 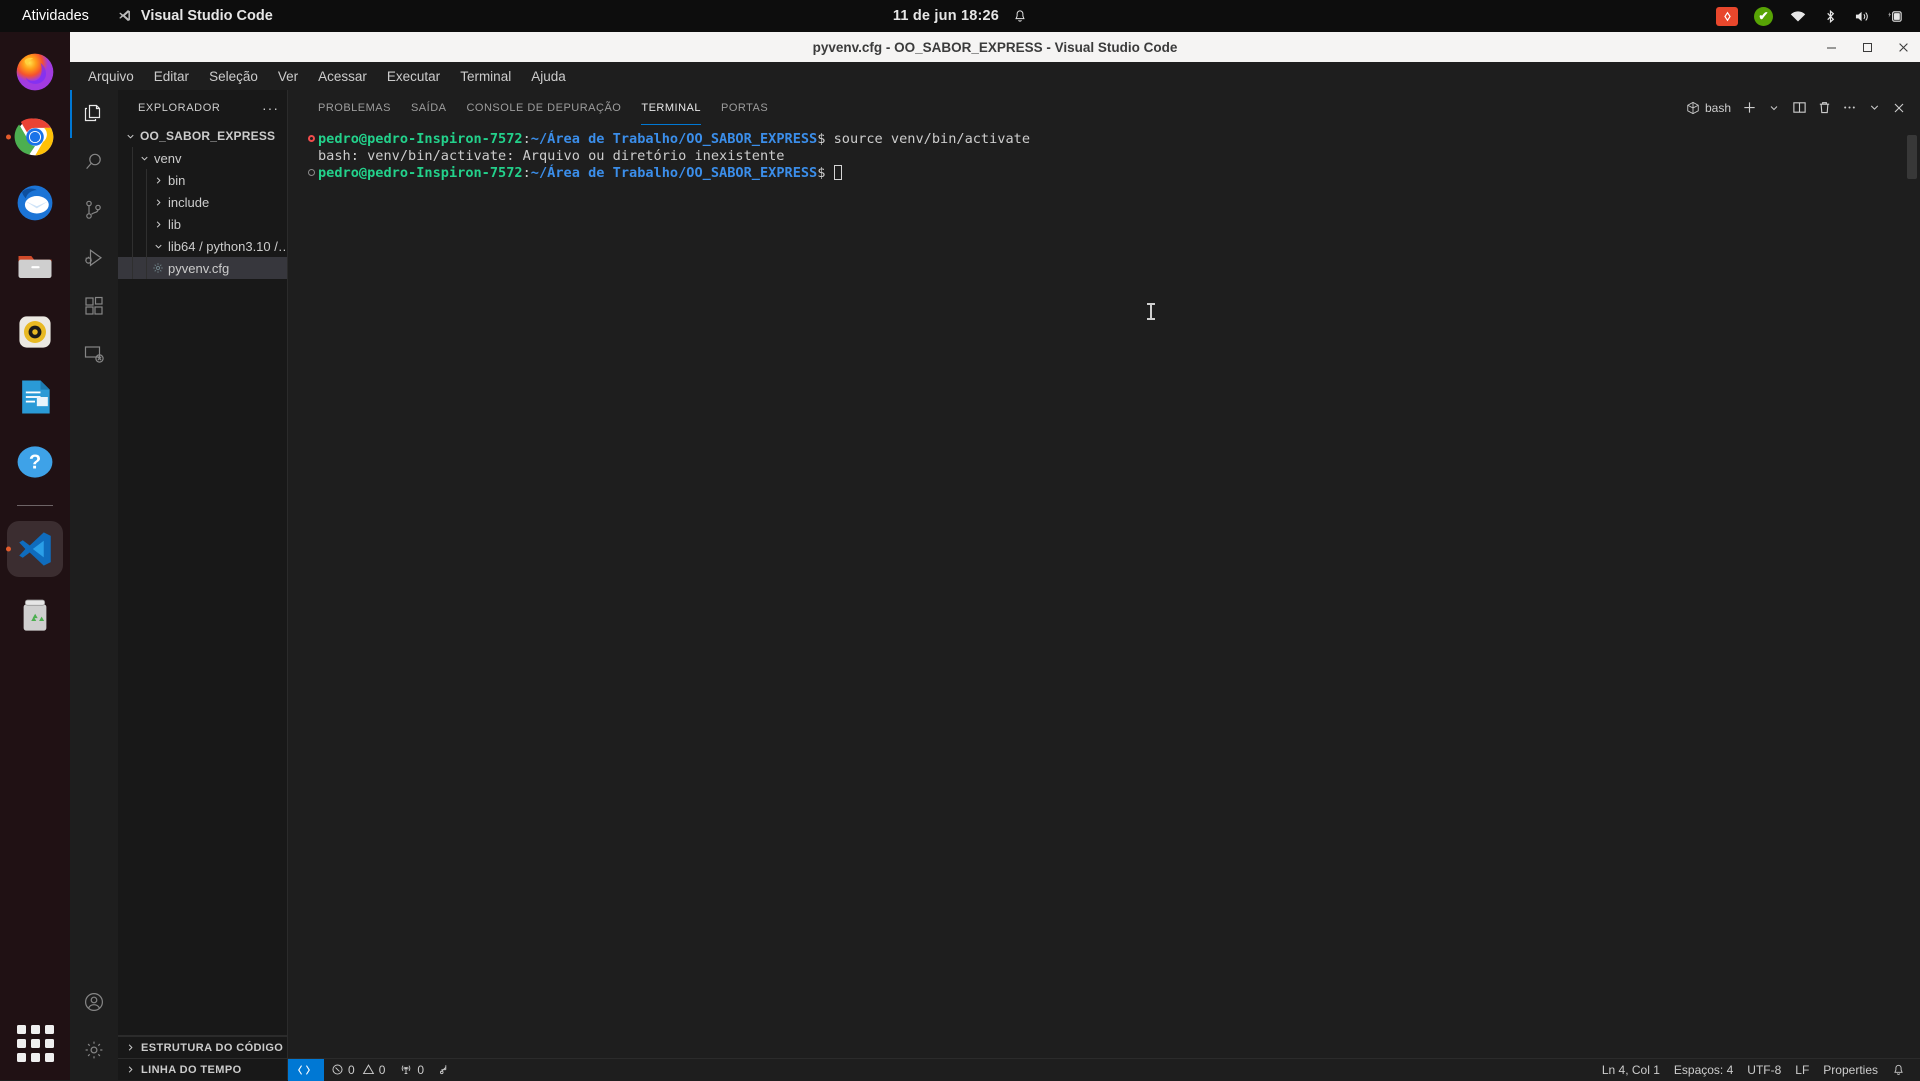 I want to click on activity-remote-explorer-icon, so click(x=94, y=354).